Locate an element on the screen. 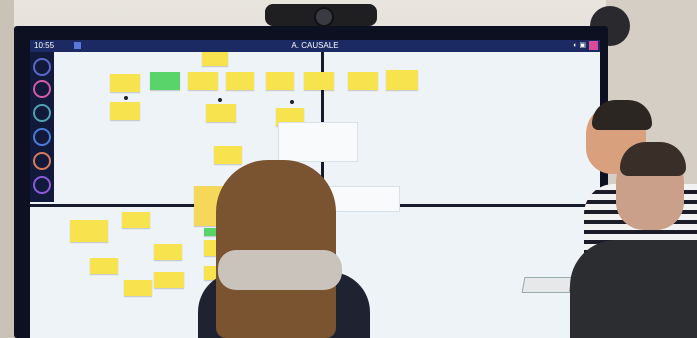  topbar-icons: ◐ ▣ is located at coordinates (579, 45).